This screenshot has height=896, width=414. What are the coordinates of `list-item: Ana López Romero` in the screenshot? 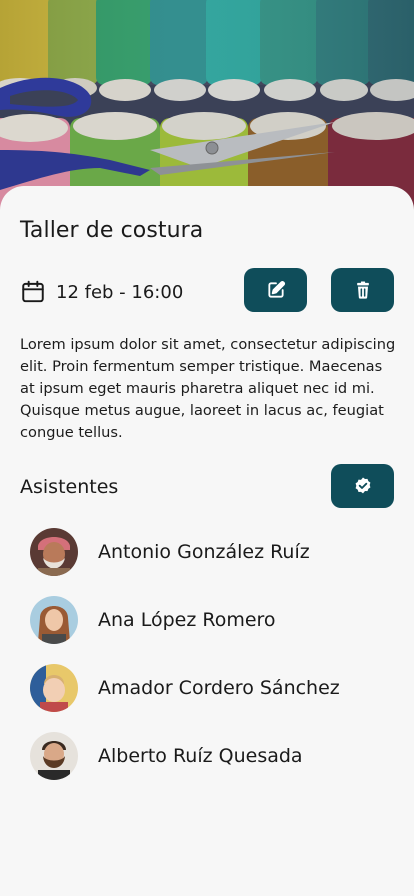 It's located at (215, 620).